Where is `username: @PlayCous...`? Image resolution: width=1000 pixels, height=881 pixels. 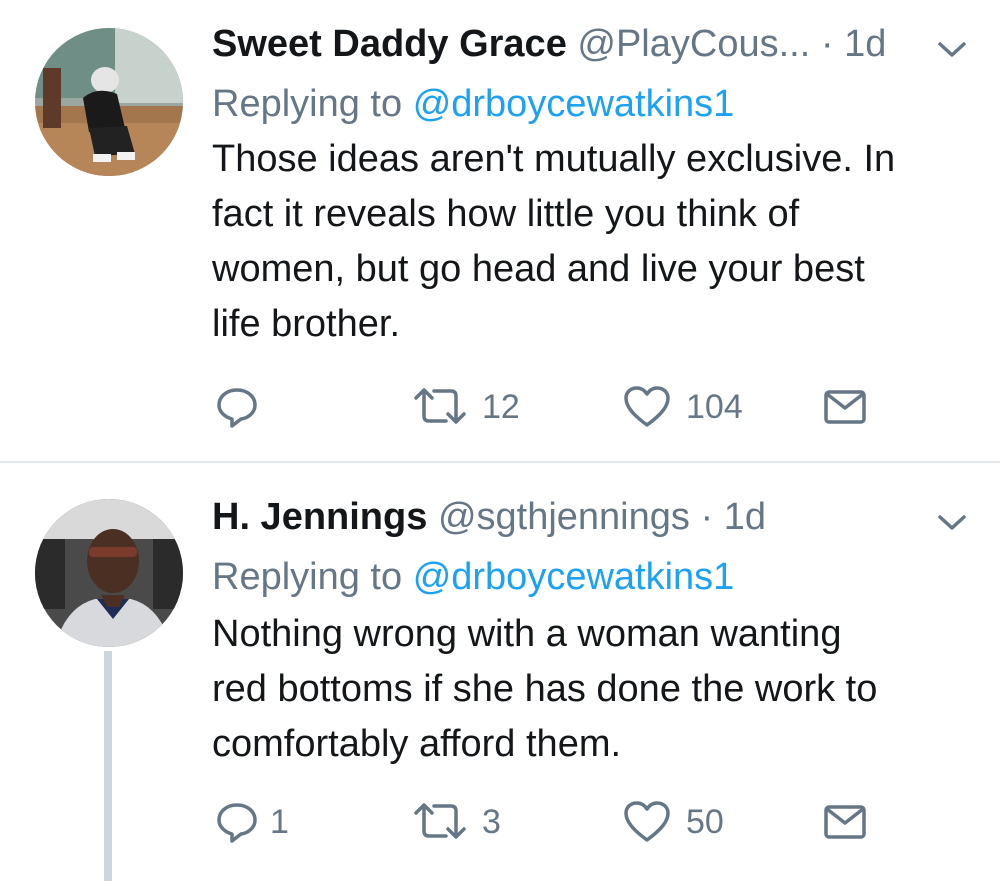 username: @PlayCous... is located at coordinates (693, 44).